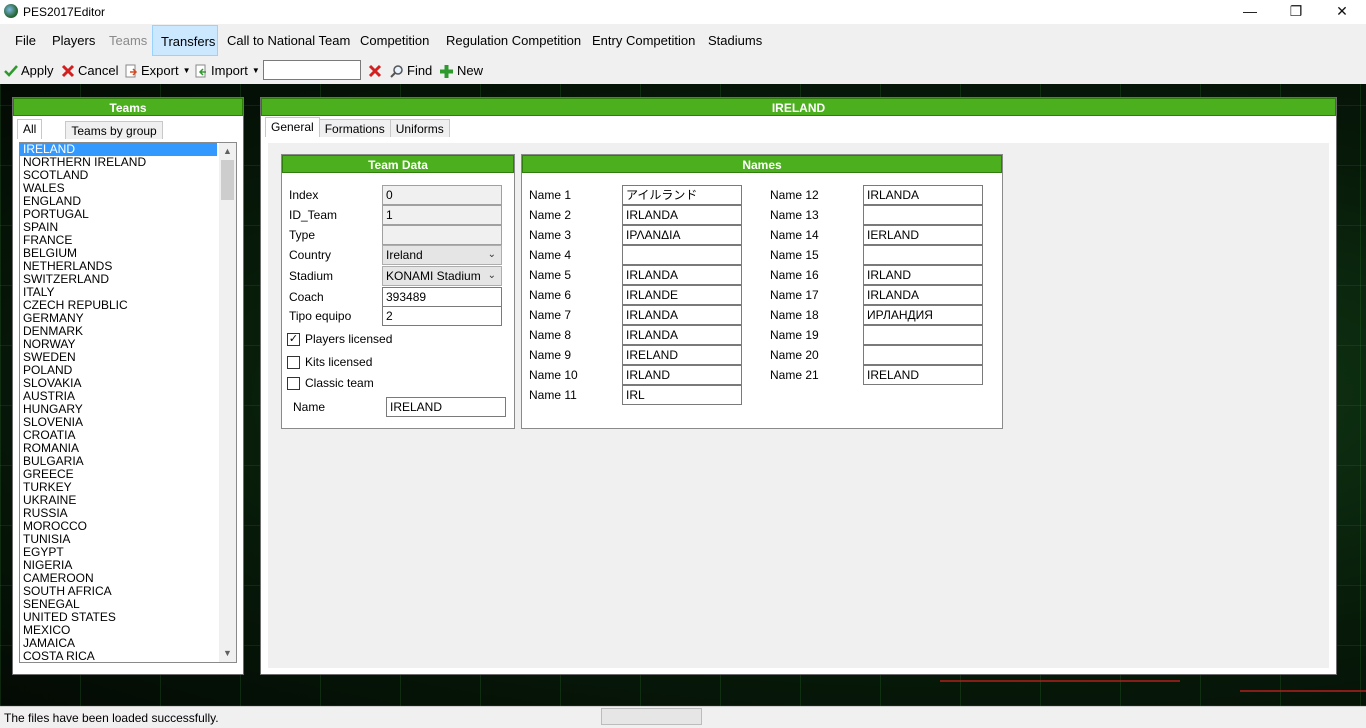 This screenshot has height=728, width=1366. Describe the element at coordinates (794, 375) in the screenshot. I see `name-slot-label: Name 21` at that location.